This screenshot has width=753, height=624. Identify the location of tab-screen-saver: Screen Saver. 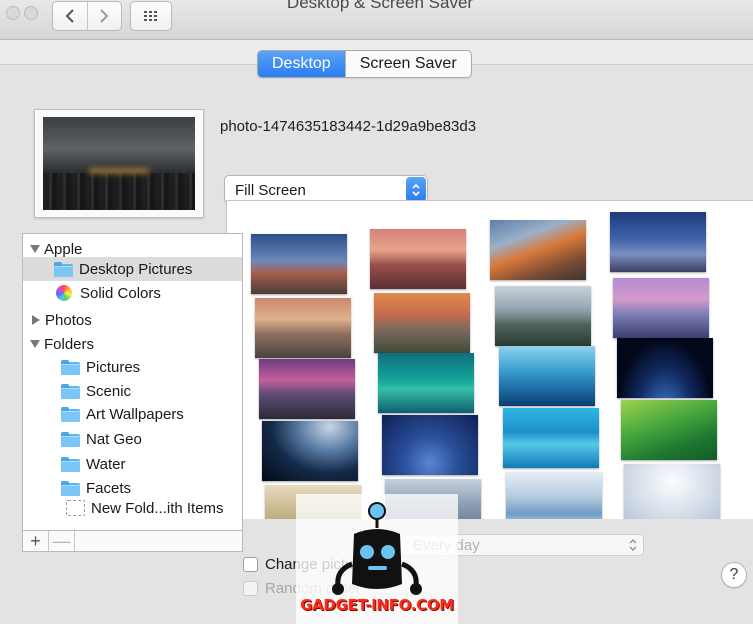
(407, 64).